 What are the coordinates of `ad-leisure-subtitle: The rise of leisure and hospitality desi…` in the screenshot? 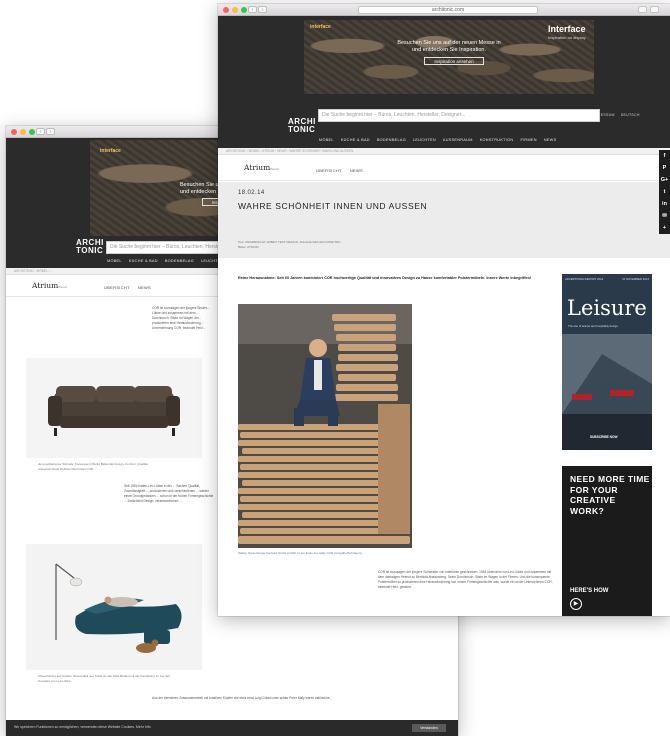 It's located at (593, 326).